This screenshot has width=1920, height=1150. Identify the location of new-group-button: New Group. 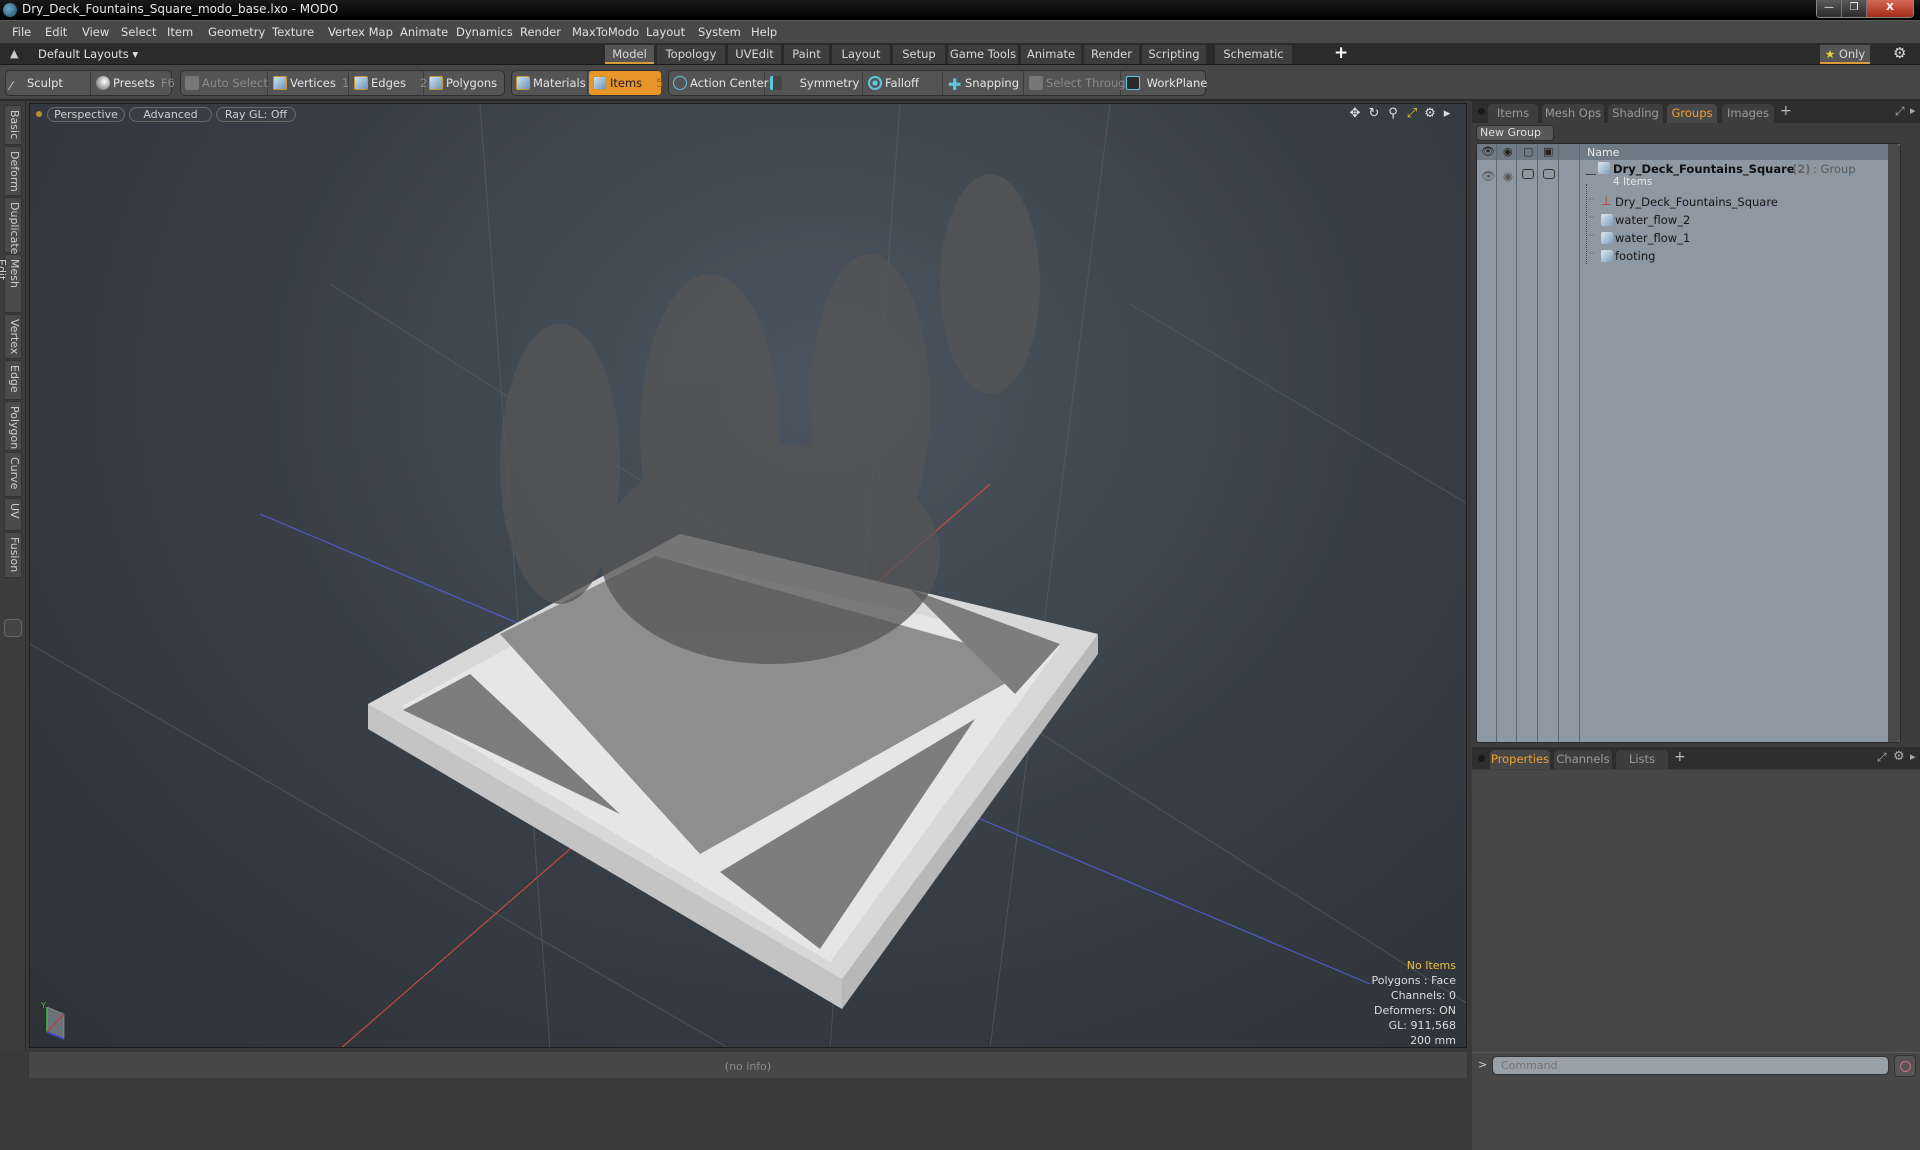
(1515, 133).